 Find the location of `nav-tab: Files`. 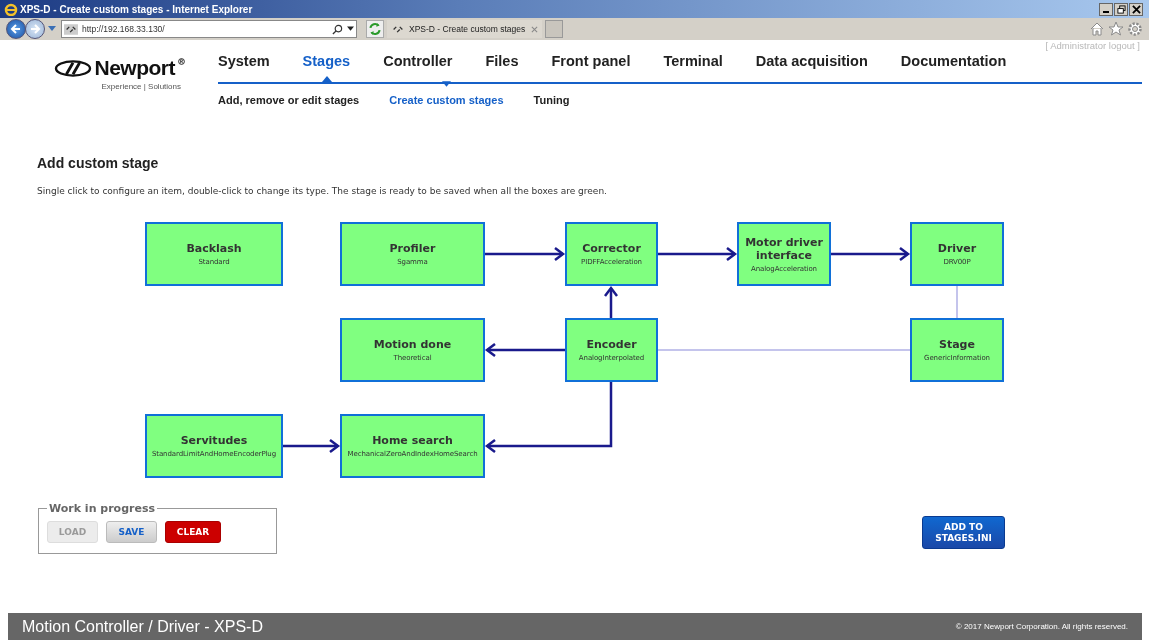

nav-tab: Files is located at coordinates (502, 67).